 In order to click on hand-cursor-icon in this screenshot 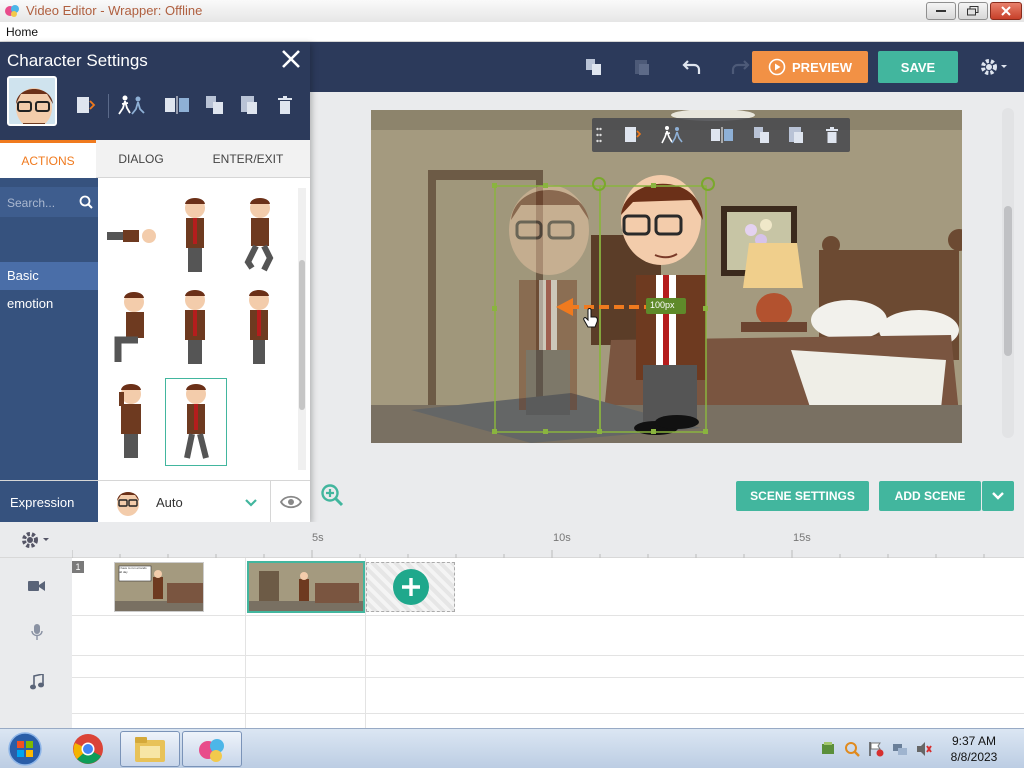, I will do `click(591, 318)`.